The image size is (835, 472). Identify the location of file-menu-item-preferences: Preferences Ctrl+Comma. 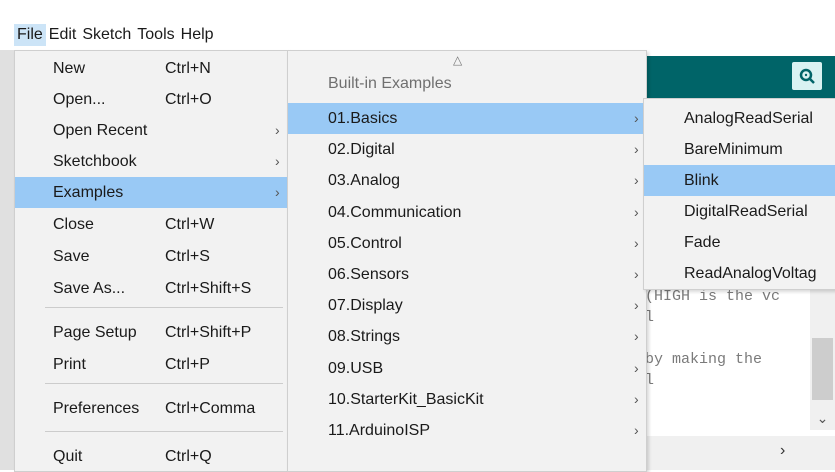
(151, 408).